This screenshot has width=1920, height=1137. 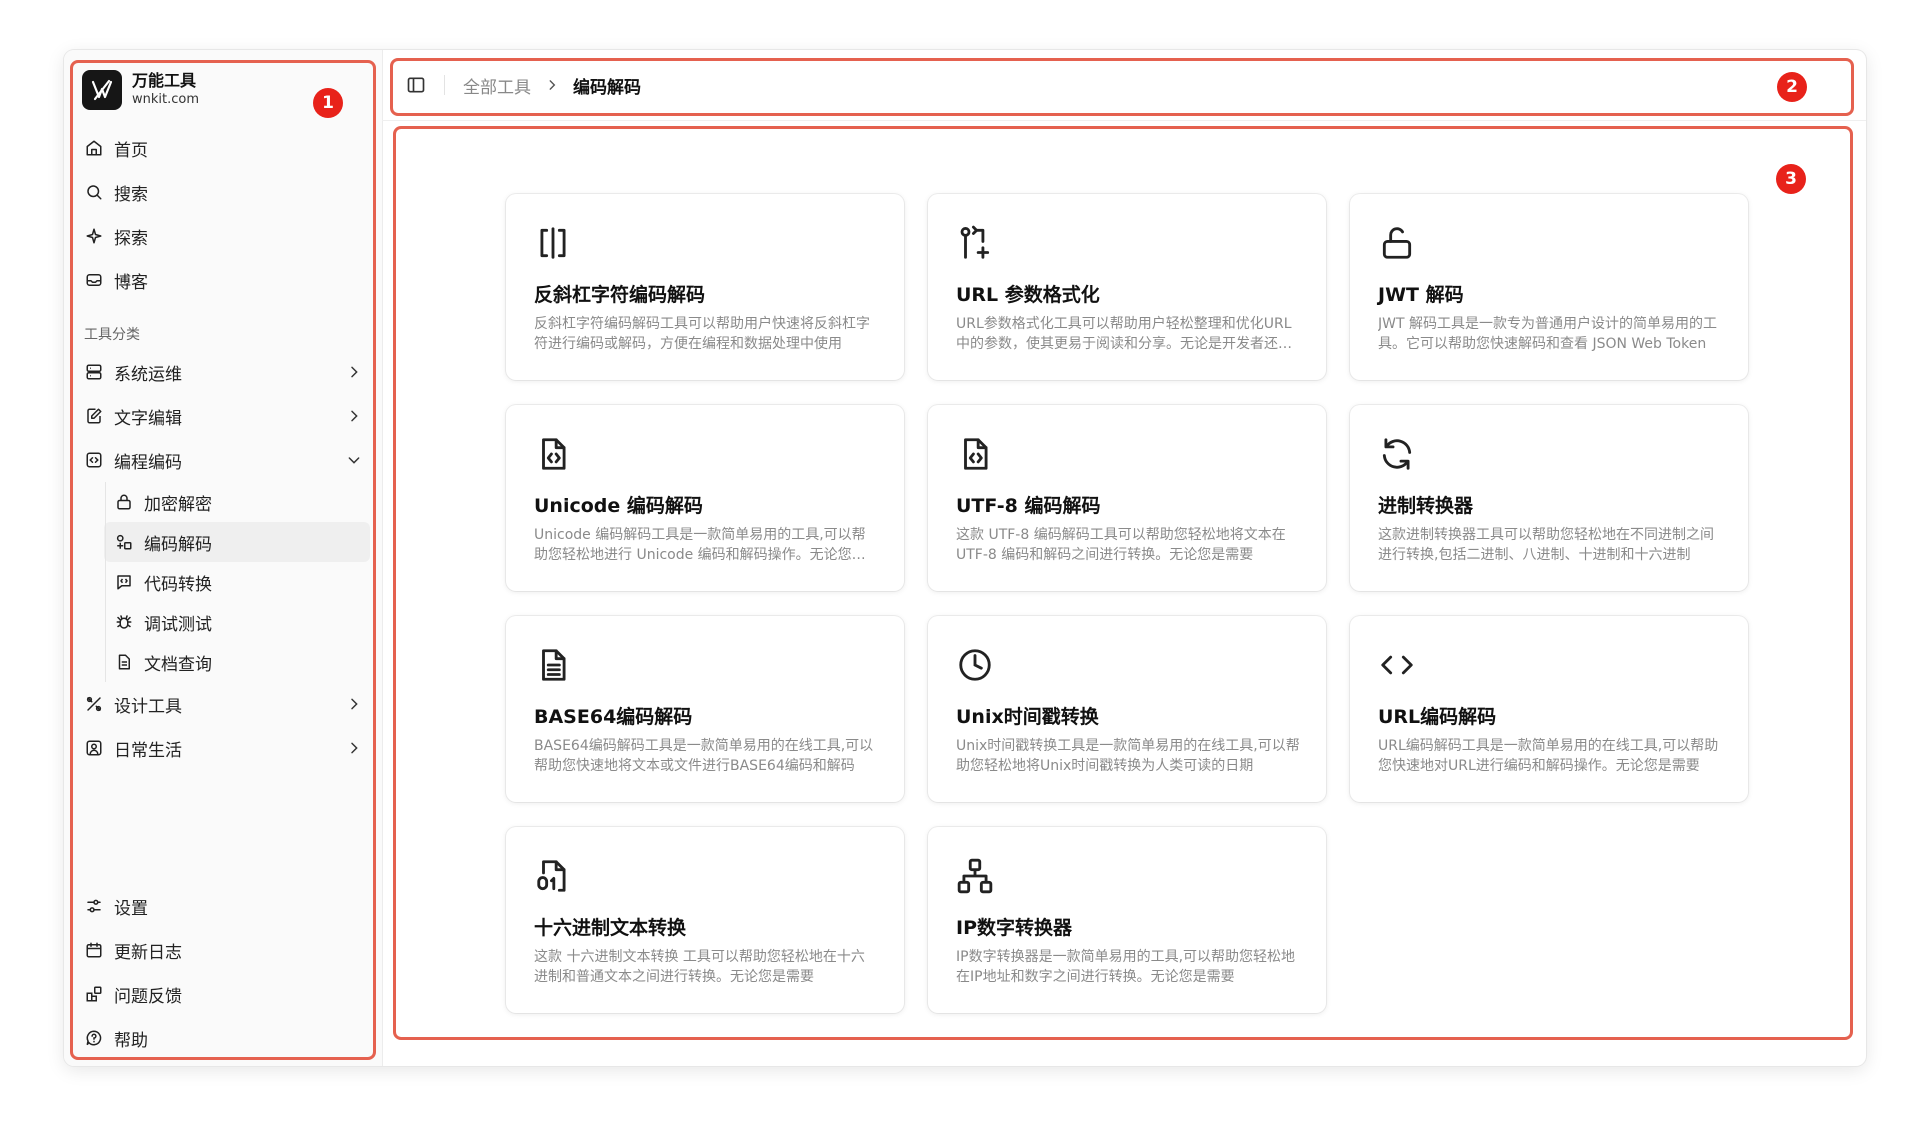 I want to click on subcategory-guide-line, so click(x=105, y=582).